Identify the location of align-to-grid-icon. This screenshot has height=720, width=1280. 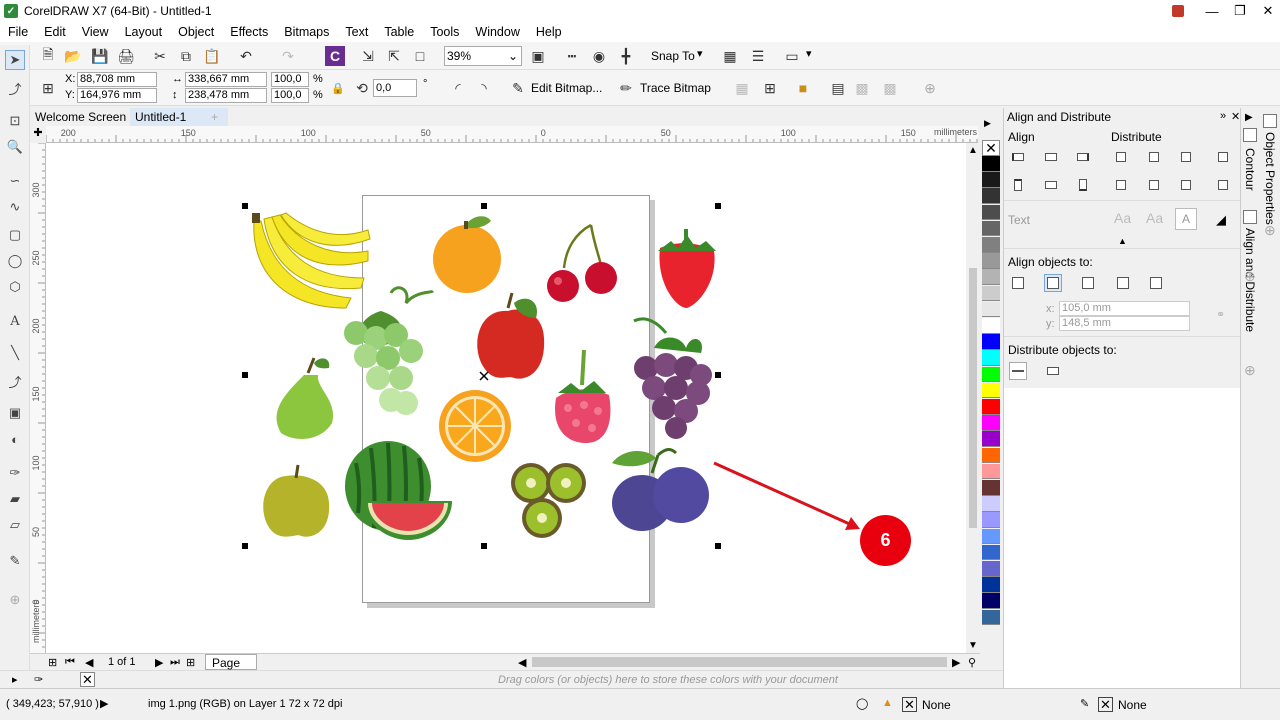
(1123, 283).